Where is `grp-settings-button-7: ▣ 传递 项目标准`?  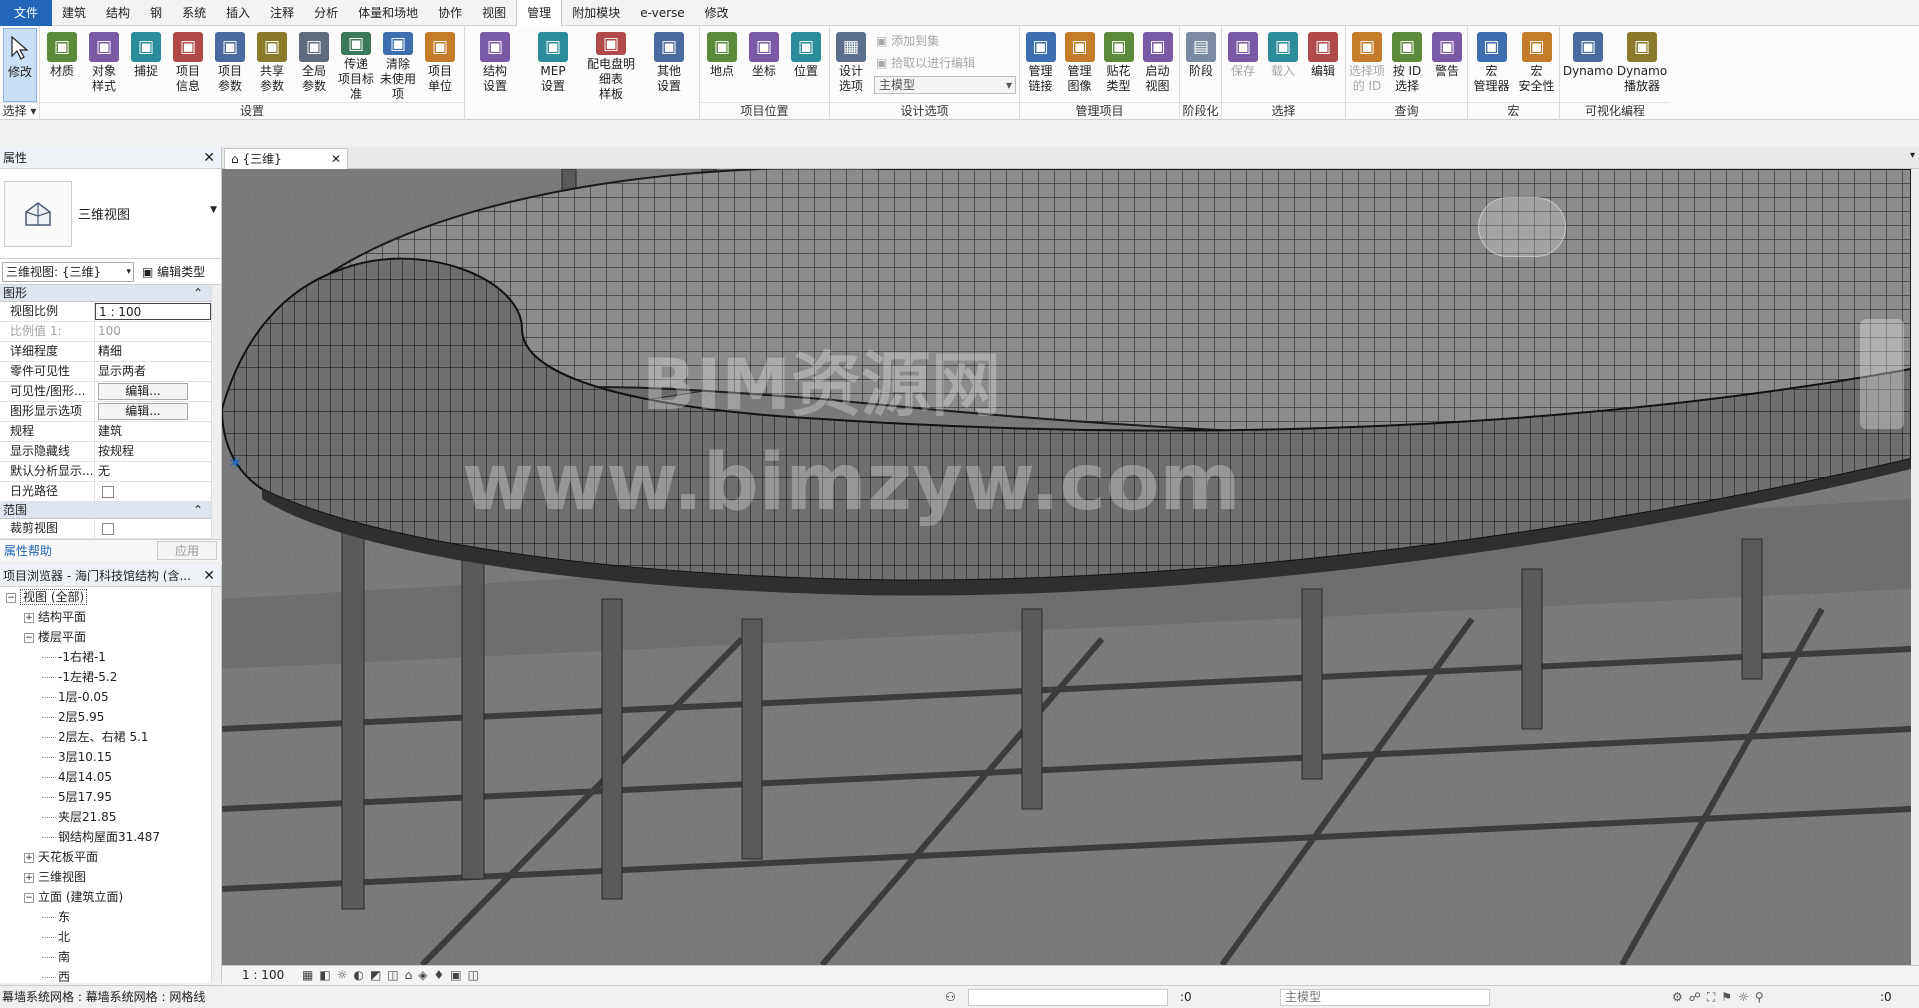
grp-settings-button-7: ▣ 传递 项目标准 is located at coordinates (356, 65).